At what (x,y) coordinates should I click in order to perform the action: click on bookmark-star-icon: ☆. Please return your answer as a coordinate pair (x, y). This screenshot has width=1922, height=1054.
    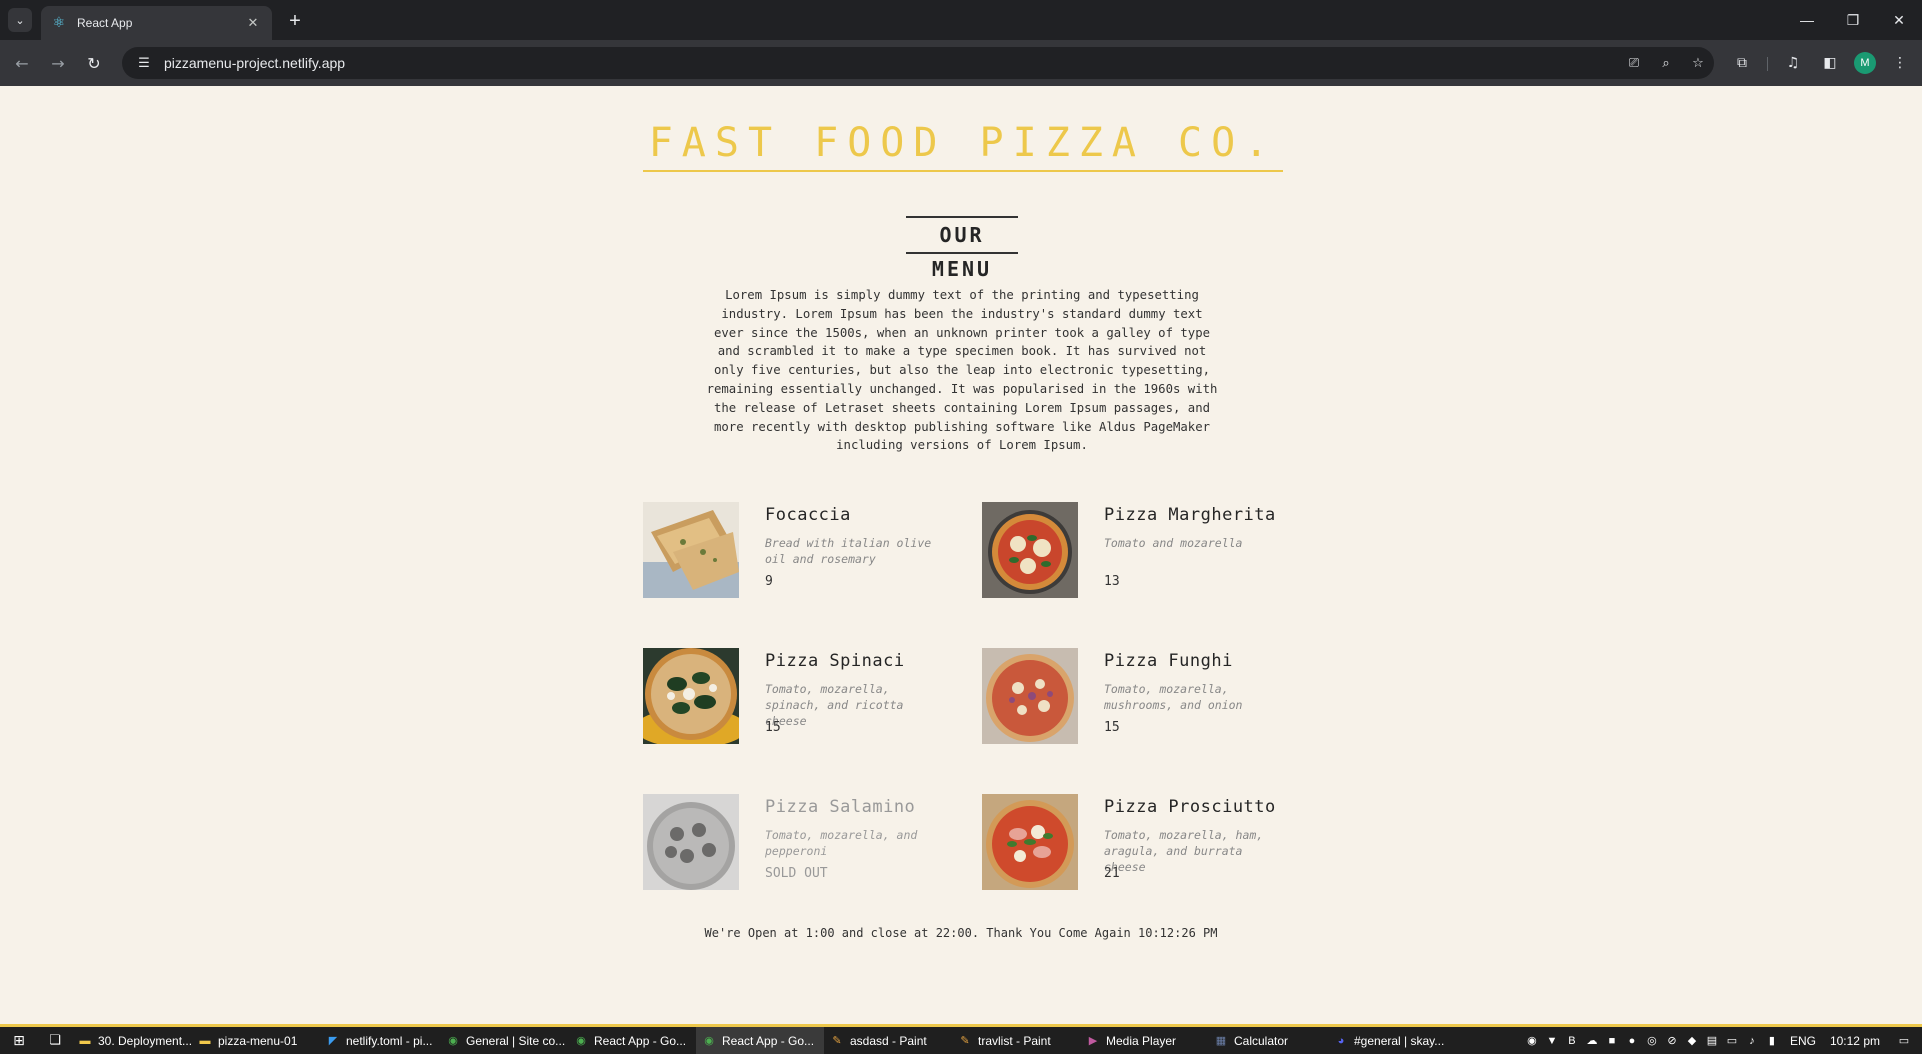
    Looking at the image, I should click on (1698, 63).